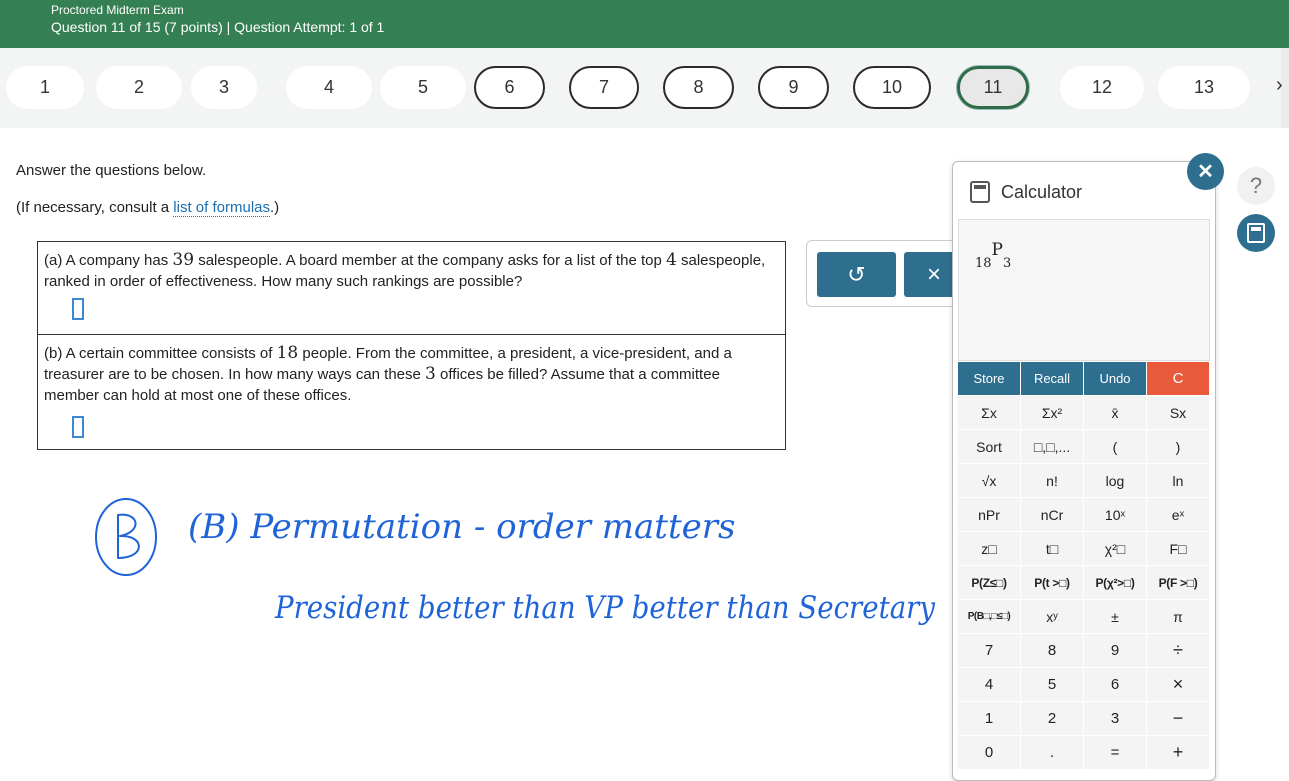  What do you see at coordinates (1115, 651) in the screenshot?
I see `calculator-key: 9` at bounding box center [1115, 651].